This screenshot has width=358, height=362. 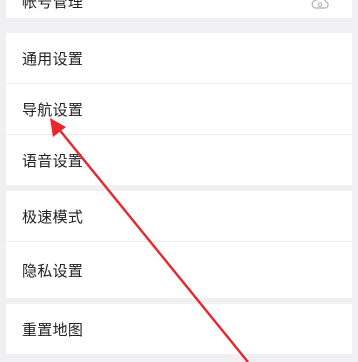 What do you see at coordinates (179, 216) in the screenshot?
I see `settings-item-speed-mode: 极速模式` at bounding box center [179, 216].